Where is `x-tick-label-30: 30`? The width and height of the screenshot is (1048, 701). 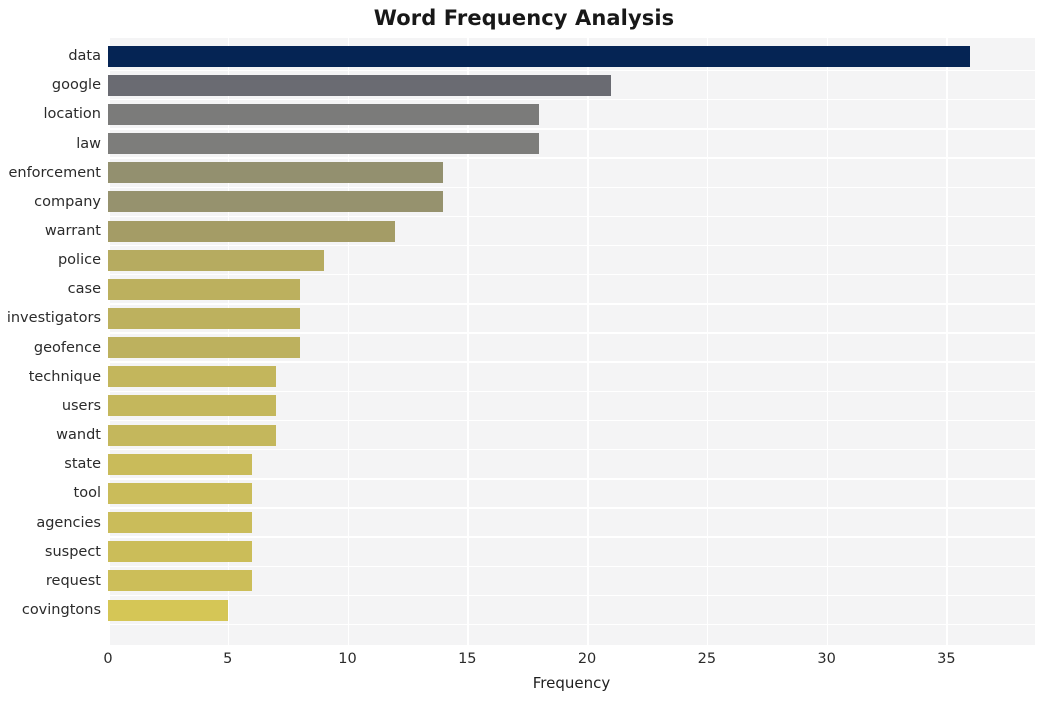 x-tick-label-30: 30 is located at coordinates (826, 659).